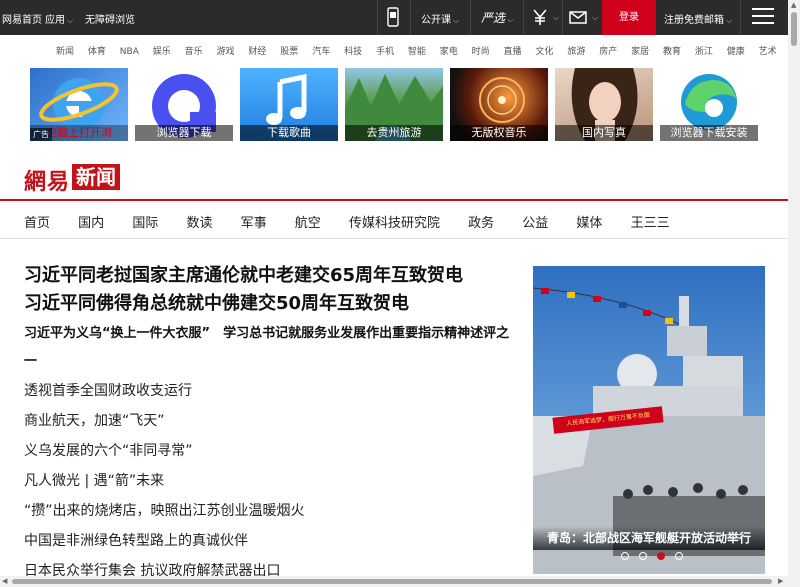  I want to click on tile-caption: 国内写真, so click(604, 133).